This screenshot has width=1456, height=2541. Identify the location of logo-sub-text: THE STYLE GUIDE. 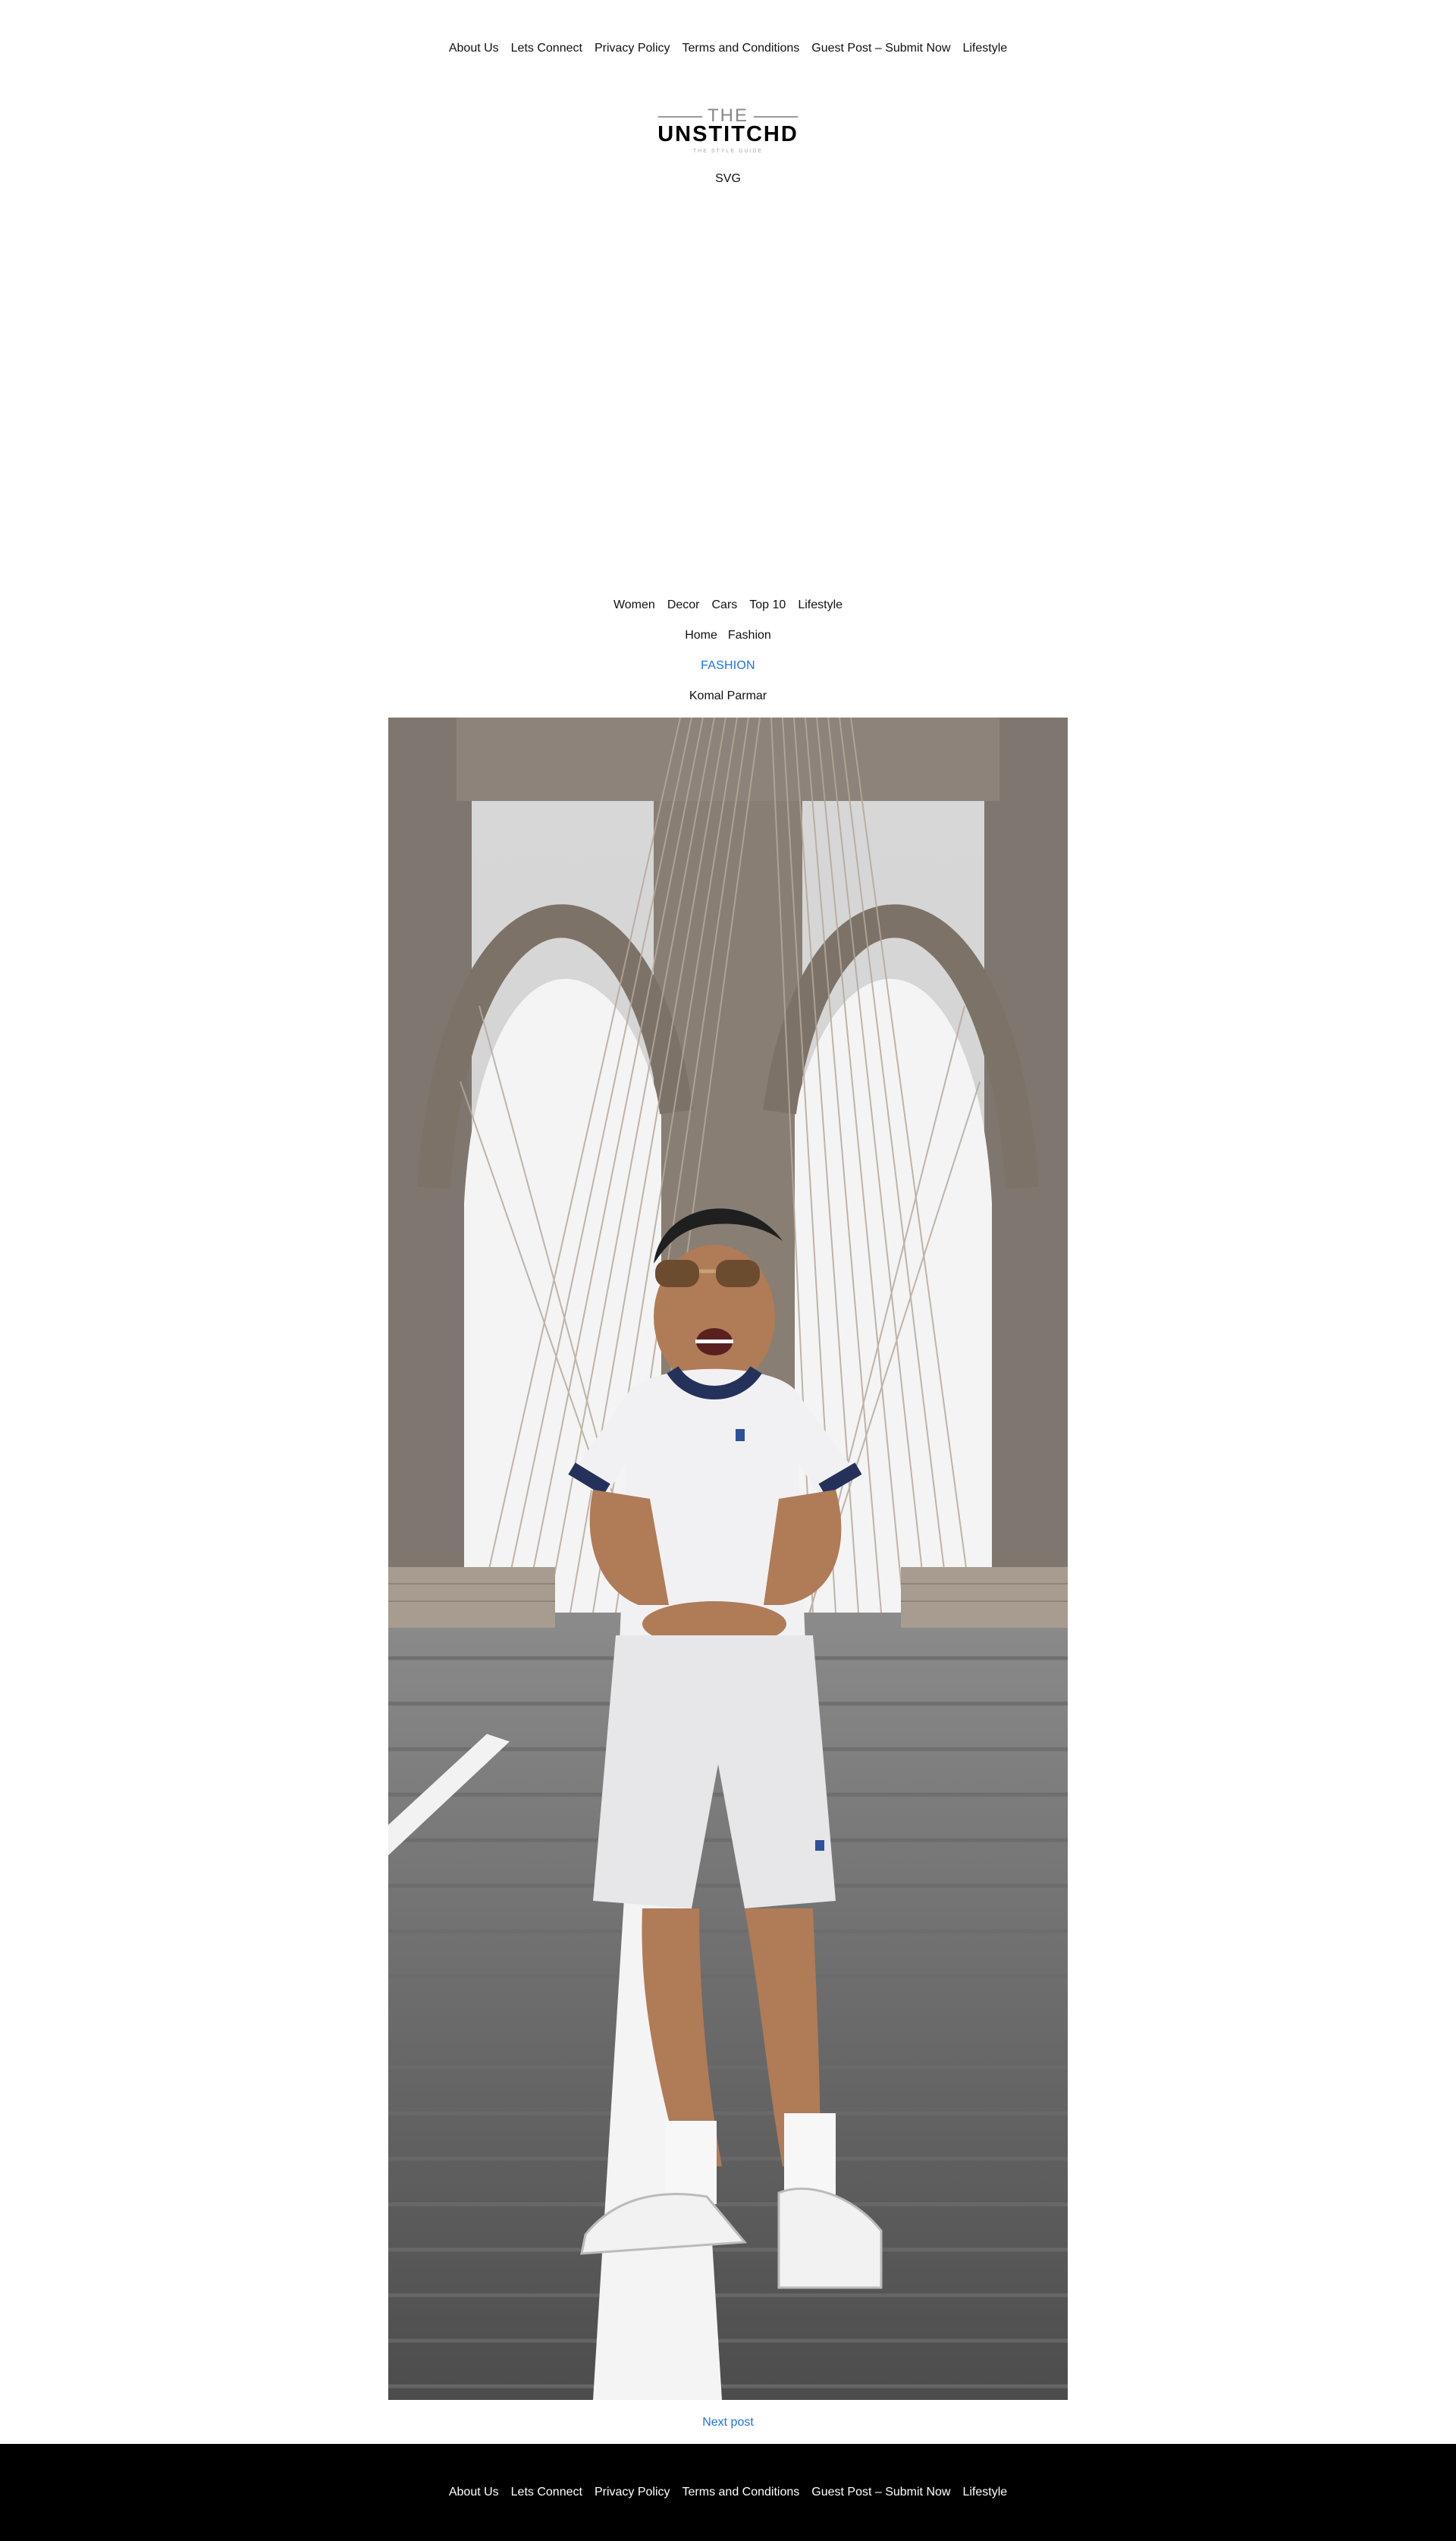
(728, 151).